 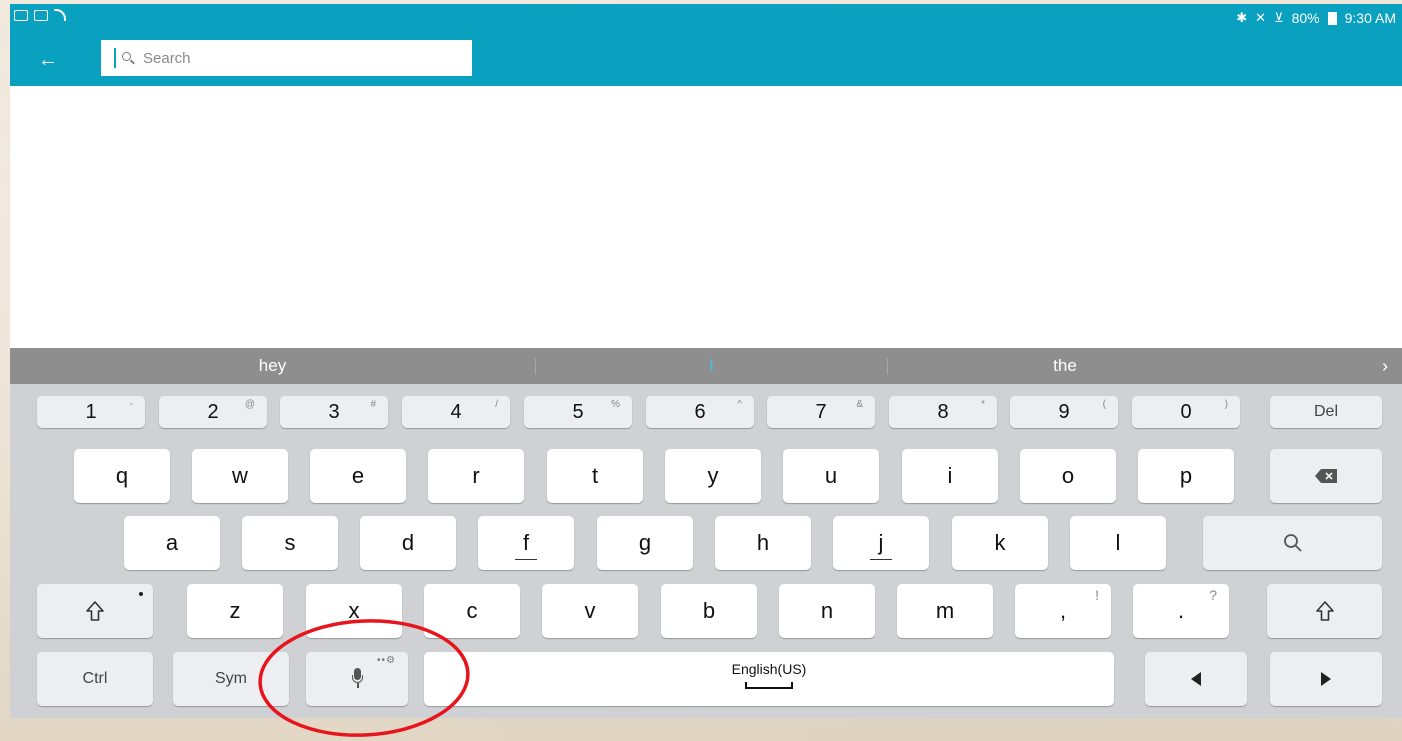 I want to click on search-key, so click(x=1292, y=543).